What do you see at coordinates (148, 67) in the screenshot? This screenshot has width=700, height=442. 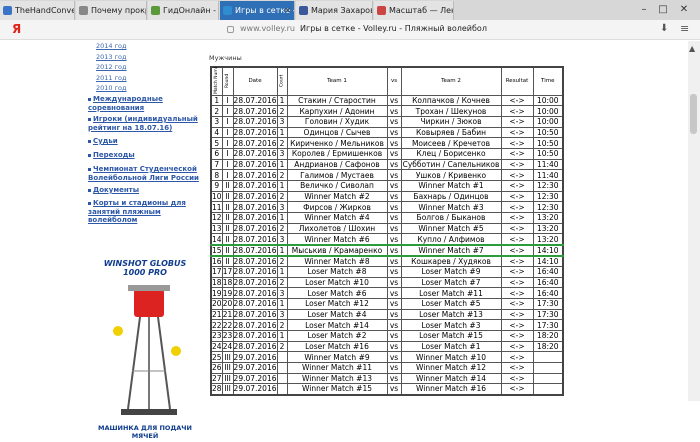 I see `year-link: 2012 год` at bounding box center [148, 67].